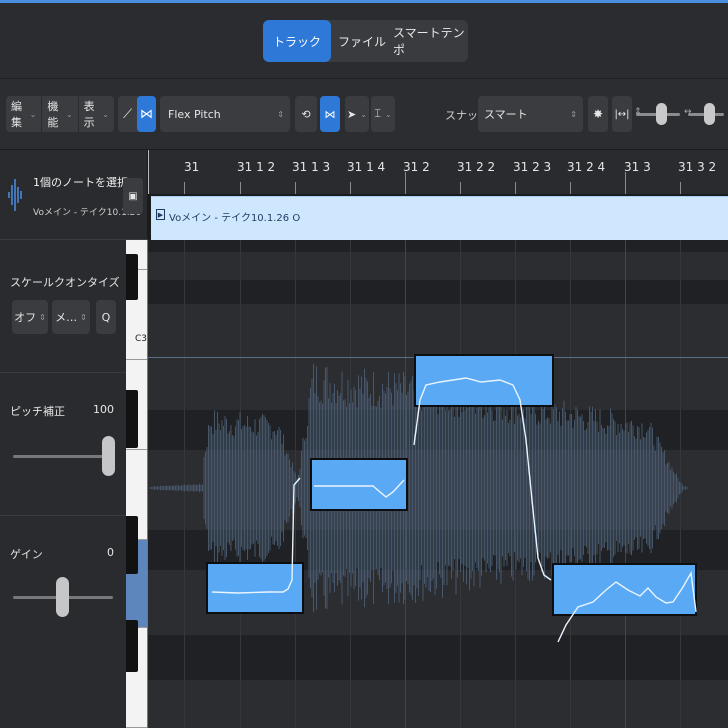 This screenshot has height=728, width=728. What do you see at coordinates (23, 114) in the screenshot?
I see `edit-menu: 編集 ⌄` at bounding box center [23, 114].